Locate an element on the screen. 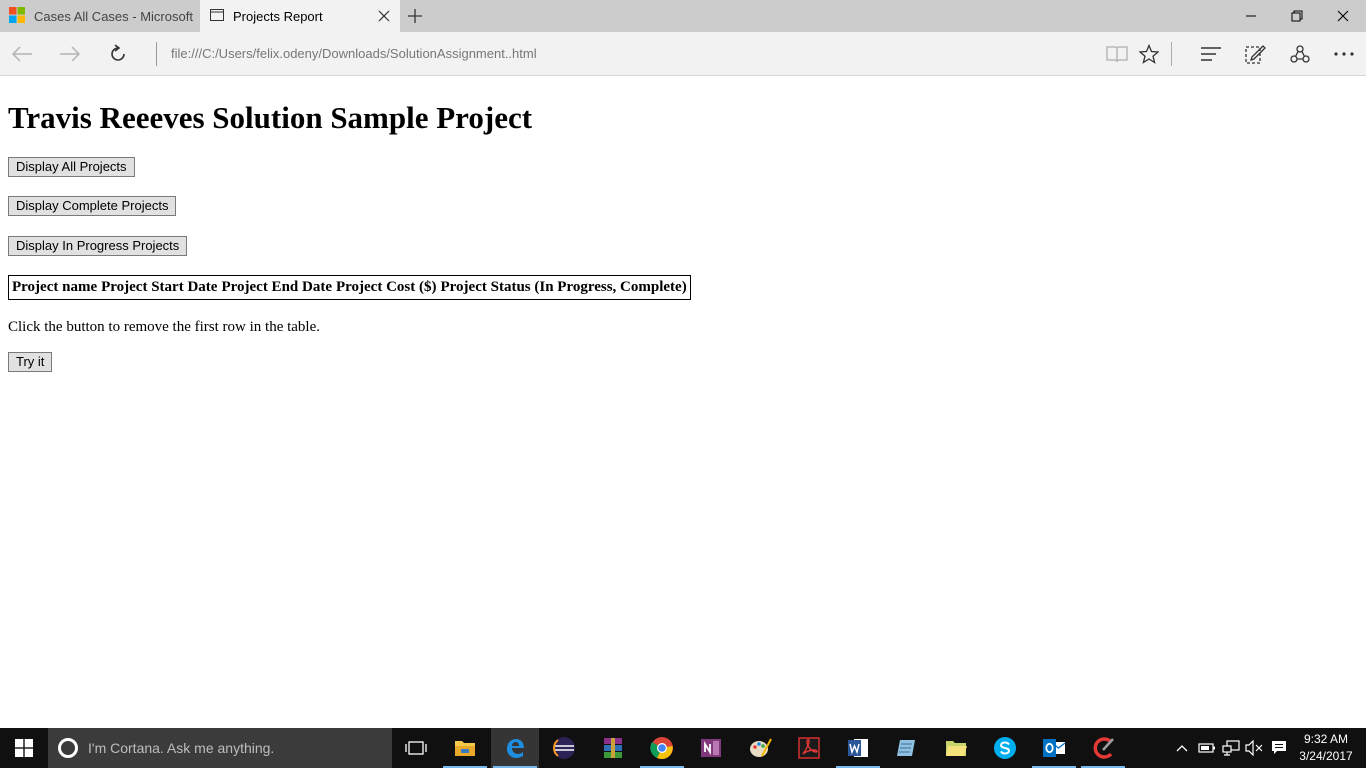 The image size is (1366, 768). hub-icon is located at coordinates (1211, 54).